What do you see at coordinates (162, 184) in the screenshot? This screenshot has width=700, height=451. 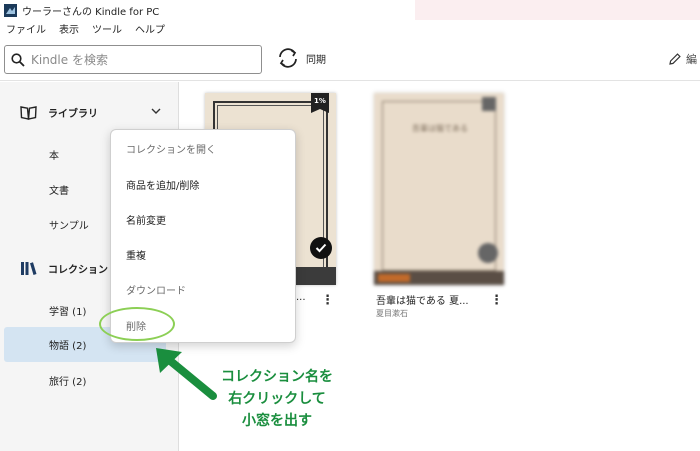 I see `menu-item-add-remove: 商品を追加/削除` at bounding box center [162, 184].